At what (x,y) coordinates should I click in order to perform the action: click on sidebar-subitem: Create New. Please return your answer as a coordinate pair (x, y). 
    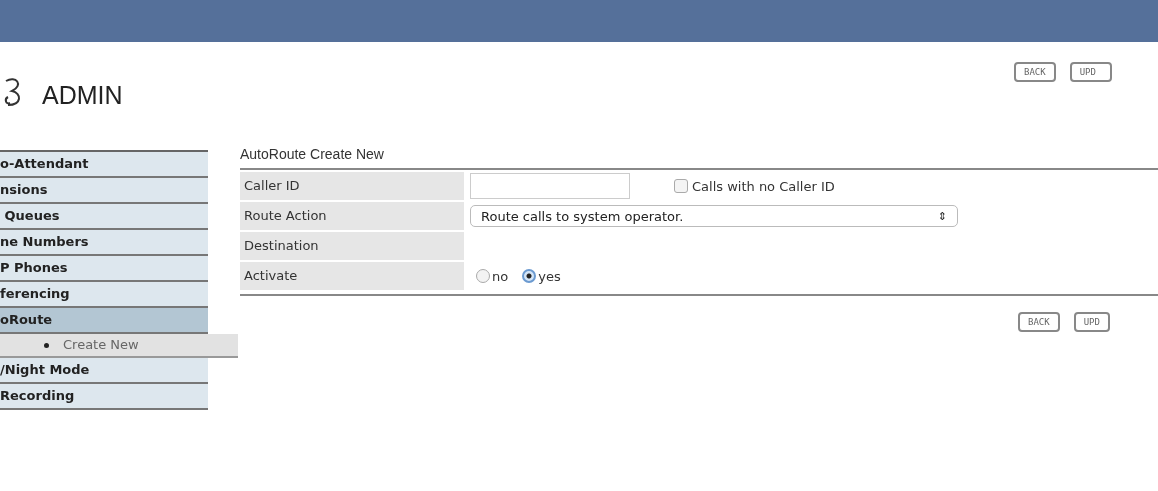
    Looking at the image, I should click on (119, 346).